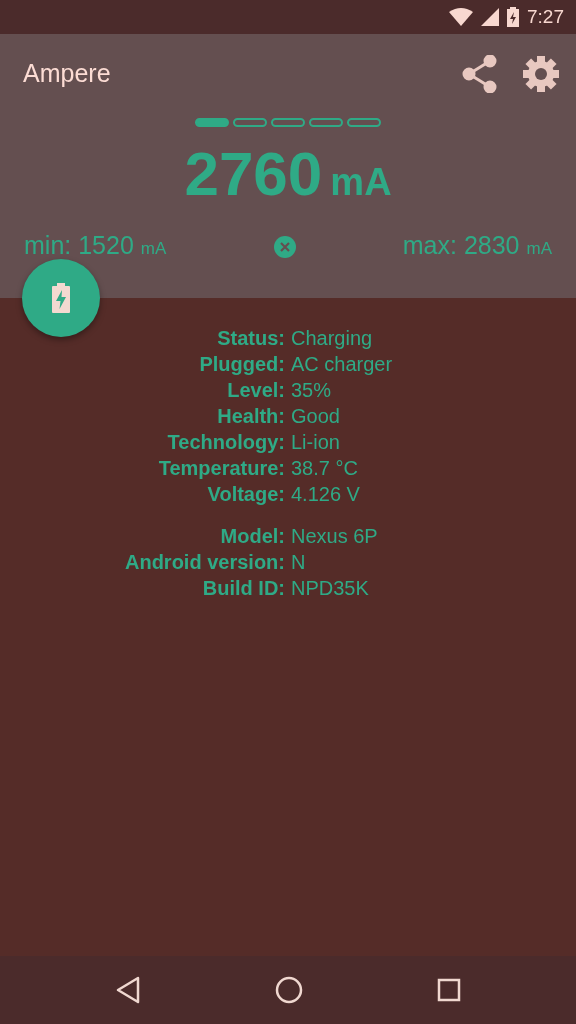 Image resolution: width=576 pixels, height=1024 pixels. I want to click on info-label: Temperature:, so click(221, 468).